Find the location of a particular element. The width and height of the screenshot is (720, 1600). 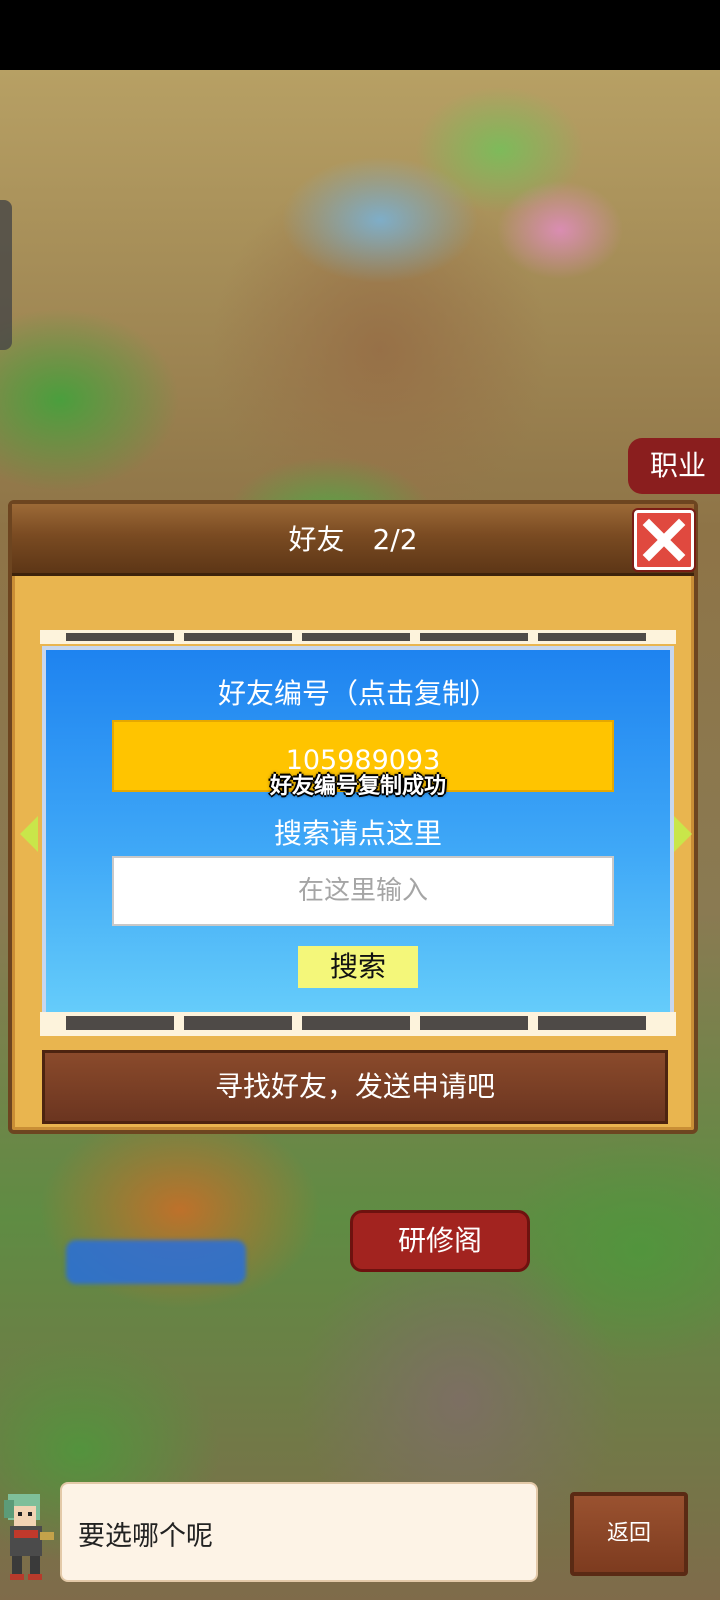

side-drawer-handle is located at coordinates (6, 275).